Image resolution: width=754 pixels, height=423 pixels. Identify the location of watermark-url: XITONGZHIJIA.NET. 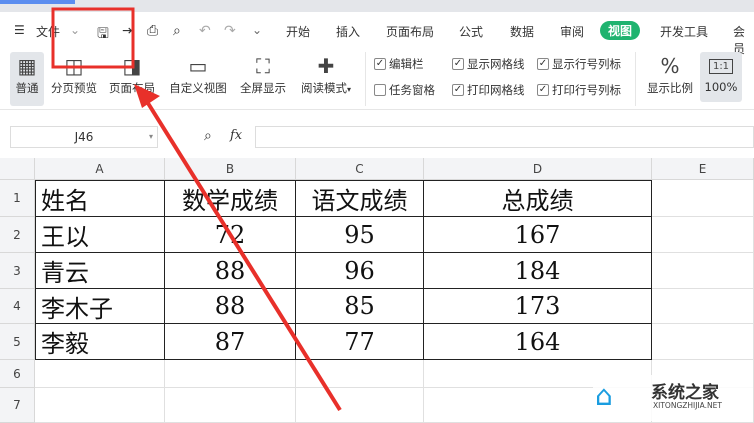
(687, 405).